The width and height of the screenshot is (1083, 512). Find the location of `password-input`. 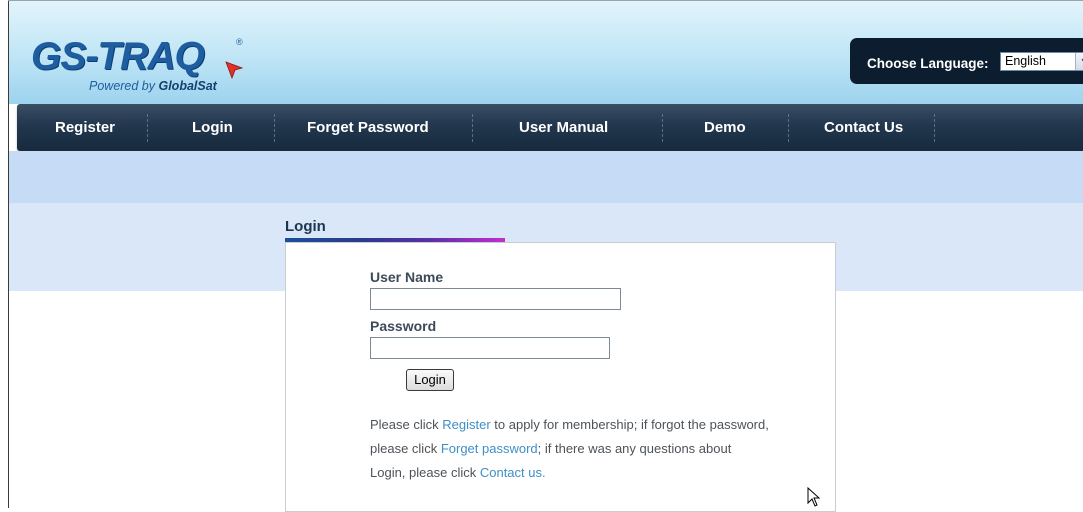

password-input is located at coordinates (490, 348).